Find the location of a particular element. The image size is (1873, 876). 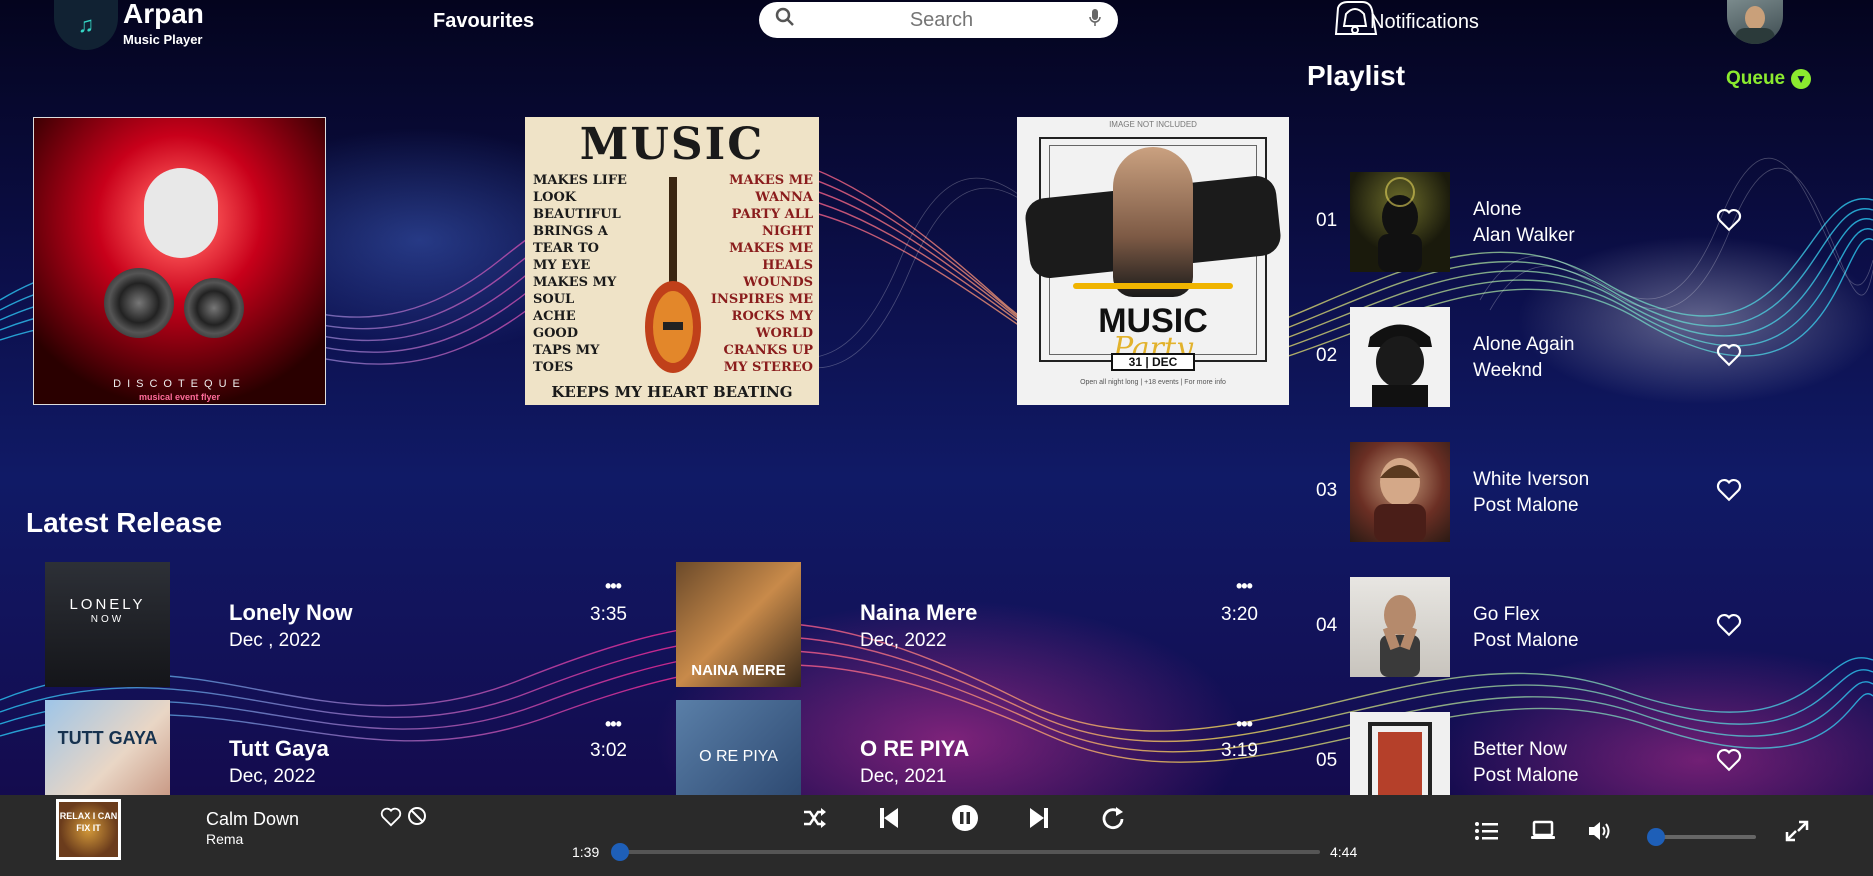

track-artist: Post Malone is located at coordinates (1526, 640).